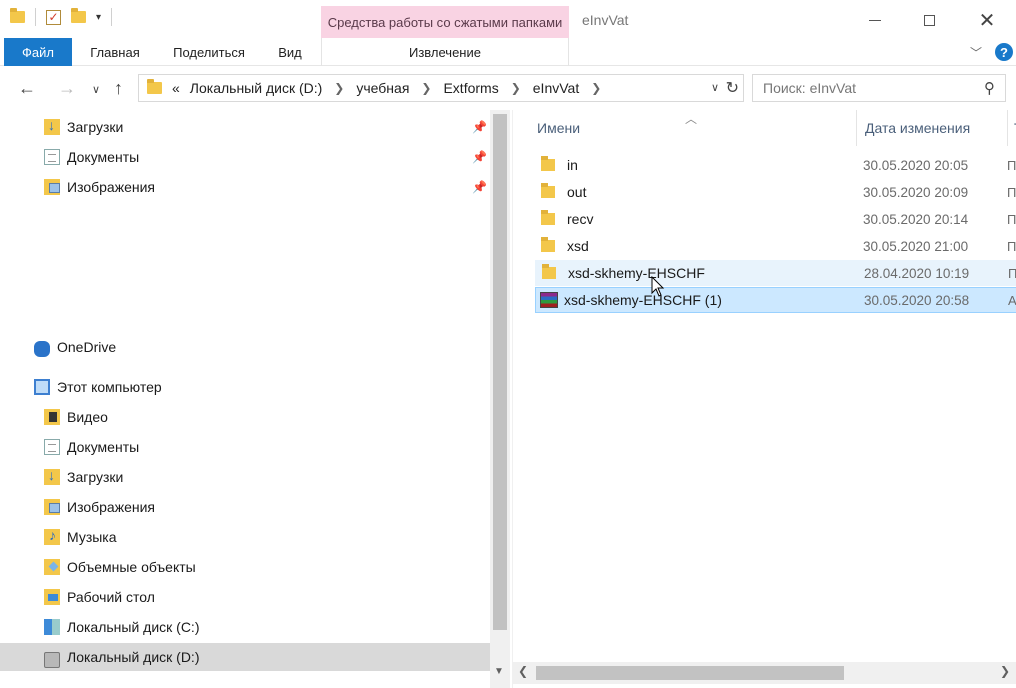 This screenshot has width=1016, height=688. I want to click on up-button: ↑, so click(118, 88).